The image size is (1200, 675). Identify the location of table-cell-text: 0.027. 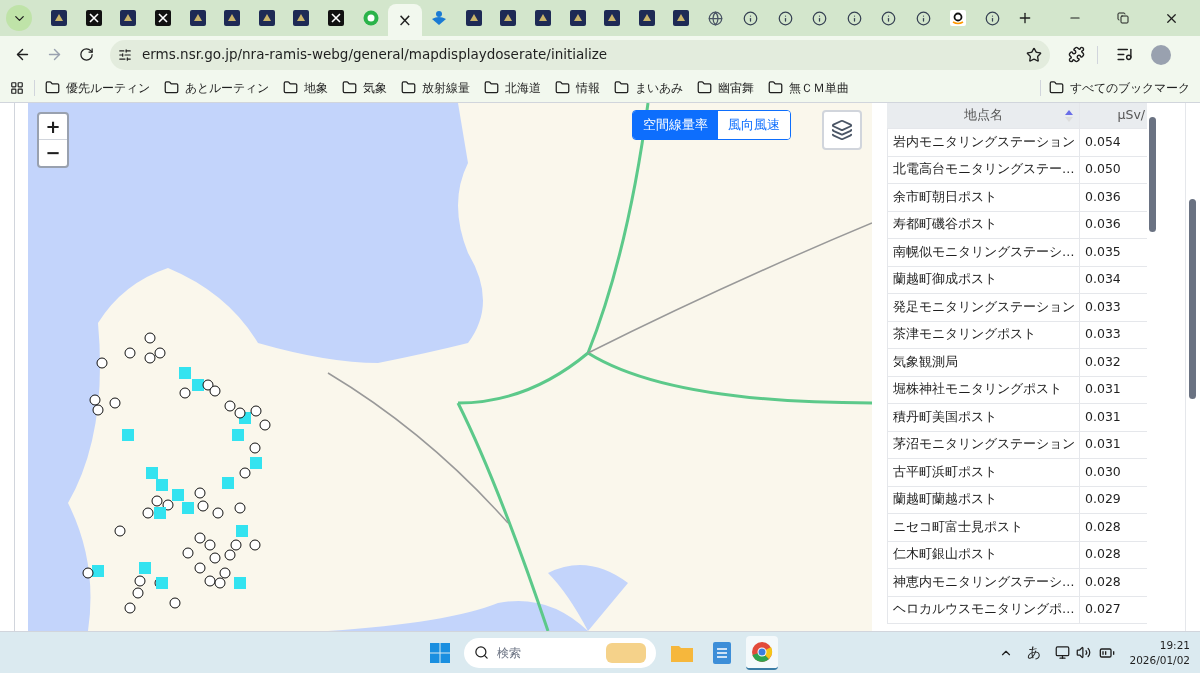
(1103, 609).